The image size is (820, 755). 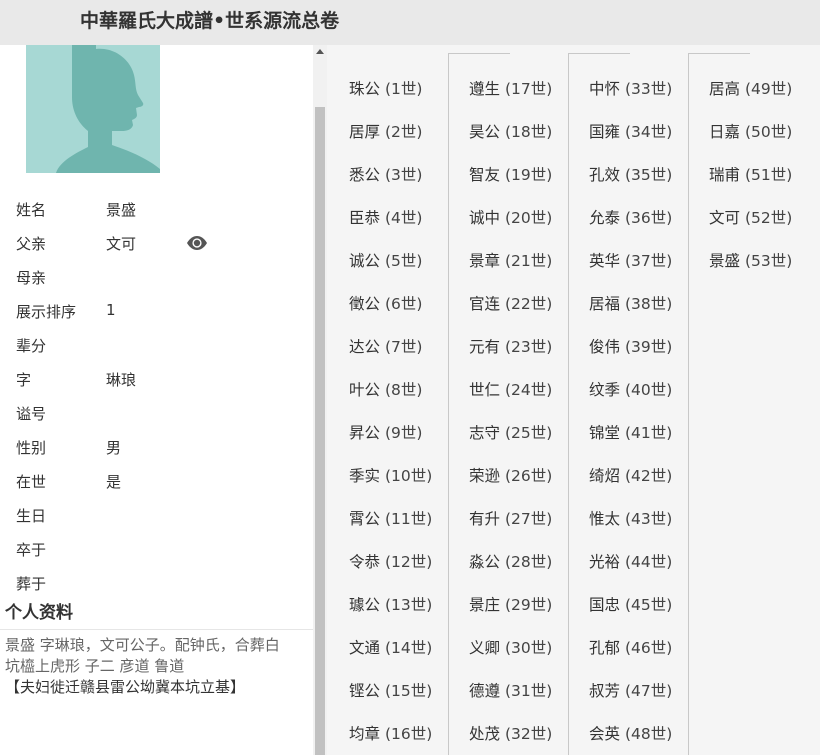 What do you see at coordinates (605, 433) in the screenshot?
I see `lineage-name: 锦堂` at bounding box center [605, 433].